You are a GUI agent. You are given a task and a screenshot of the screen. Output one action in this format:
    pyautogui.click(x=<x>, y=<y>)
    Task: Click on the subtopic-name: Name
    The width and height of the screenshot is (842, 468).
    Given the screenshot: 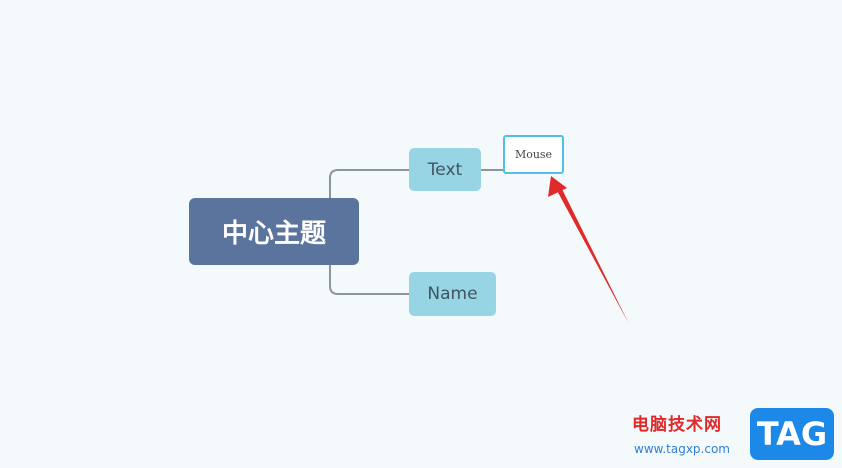 What is the action you would take?
    pyautogui.click(x=452, y=294)
    